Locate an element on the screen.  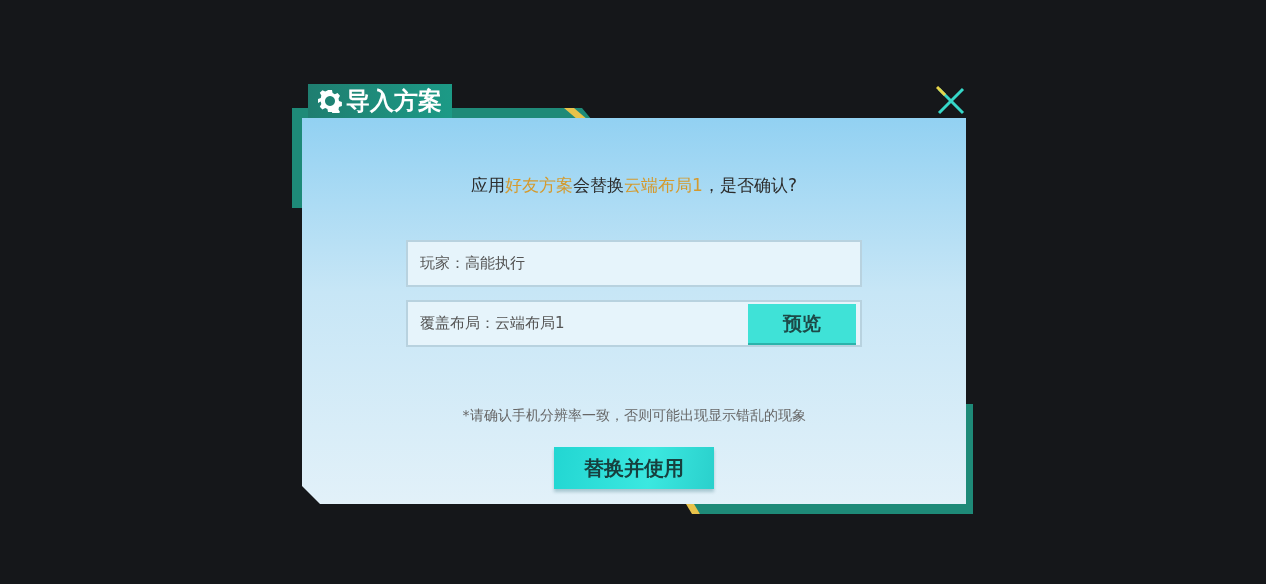
close-icon is located at coordinates (951, 101).